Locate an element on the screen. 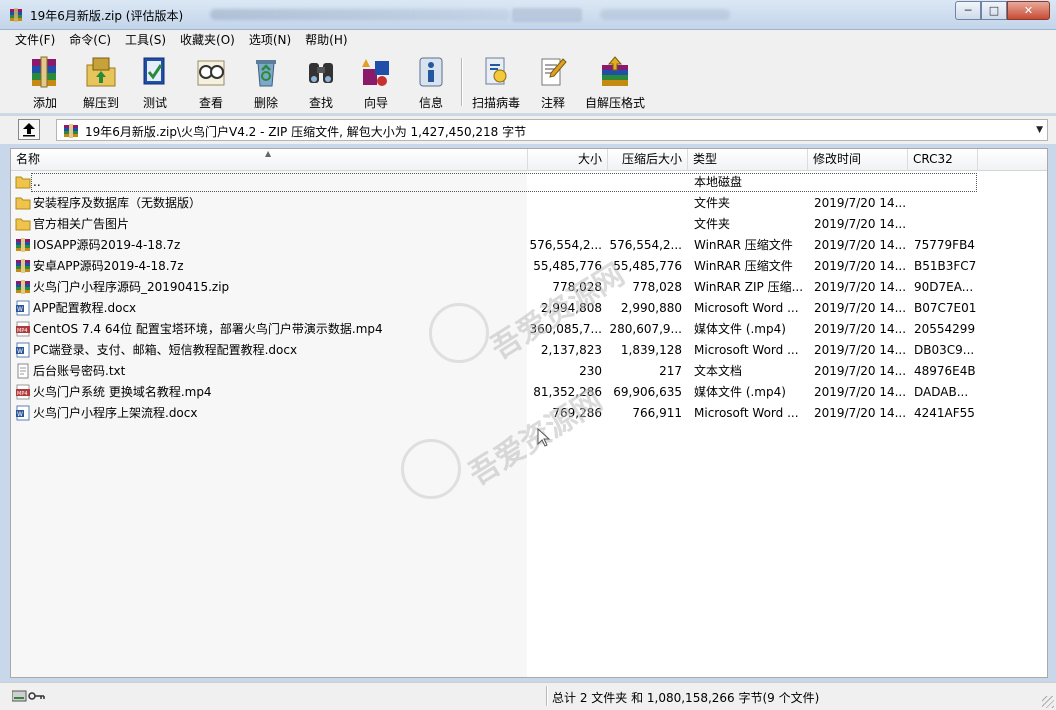 The height and width of the screenshot is (710, 1056). menu-tools: 工具(S) is located at coordinates (145, 40).